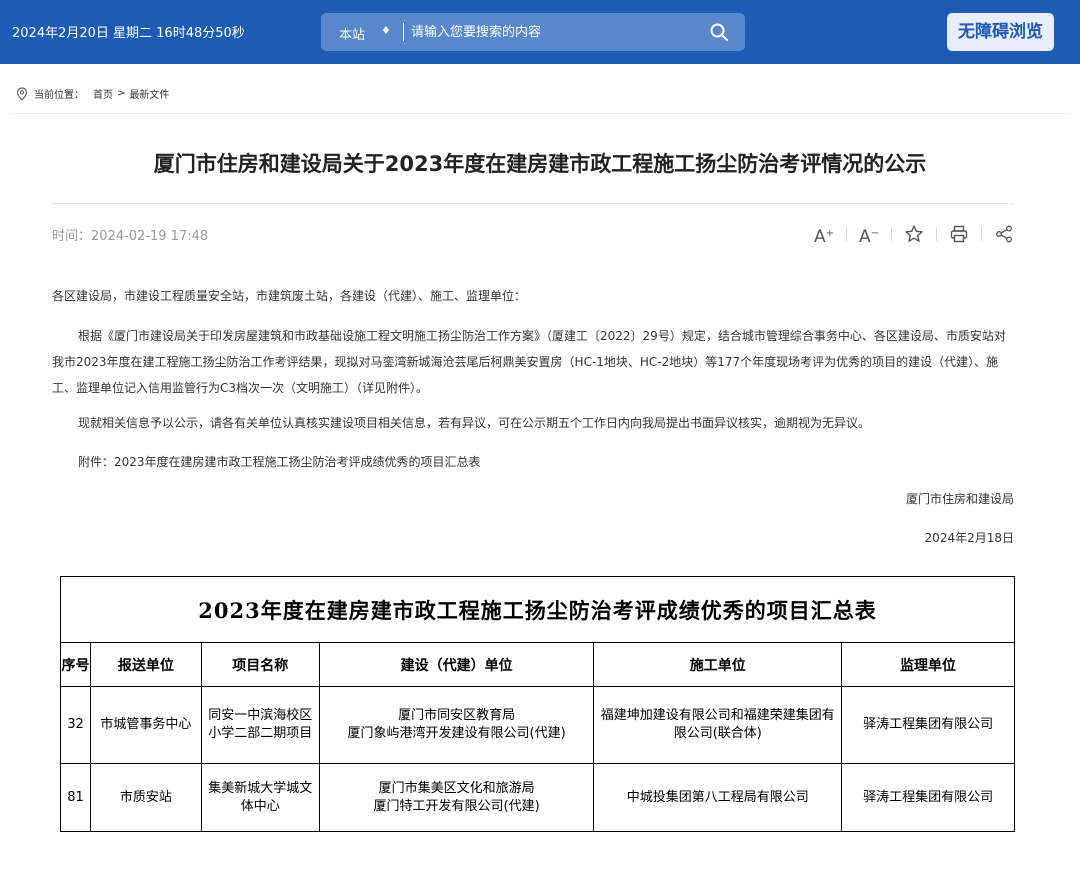  Describe the element at coordinates (22, 93) in the screenshot. I see `location-pin-icon` at that location.